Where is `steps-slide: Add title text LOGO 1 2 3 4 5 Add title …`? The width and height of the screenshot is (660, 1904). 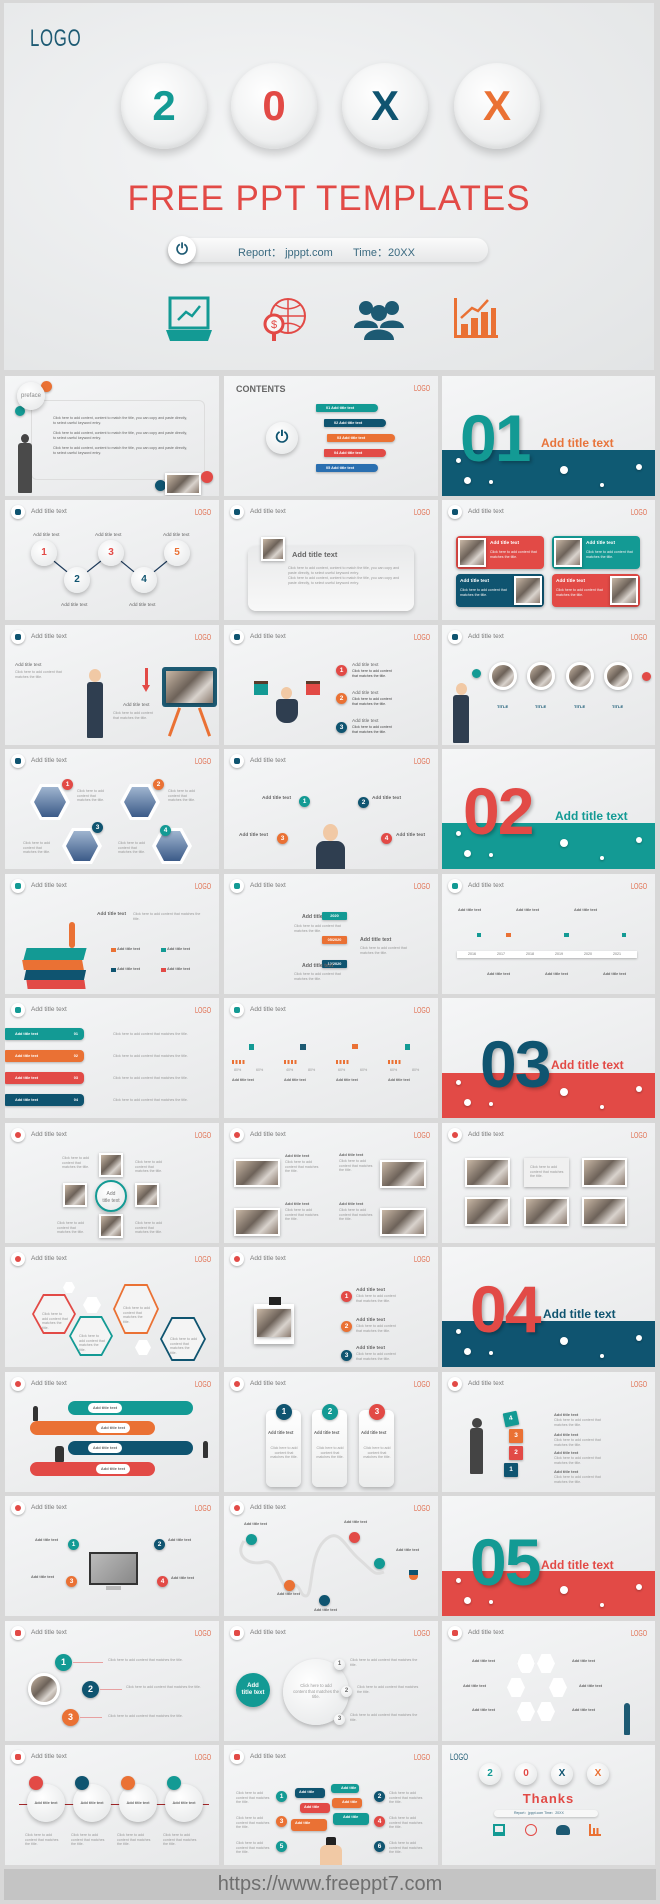 steps-slide: Add title text LOGO 1 2 3 4 5 Add title … is located at coordinates (112, 560).